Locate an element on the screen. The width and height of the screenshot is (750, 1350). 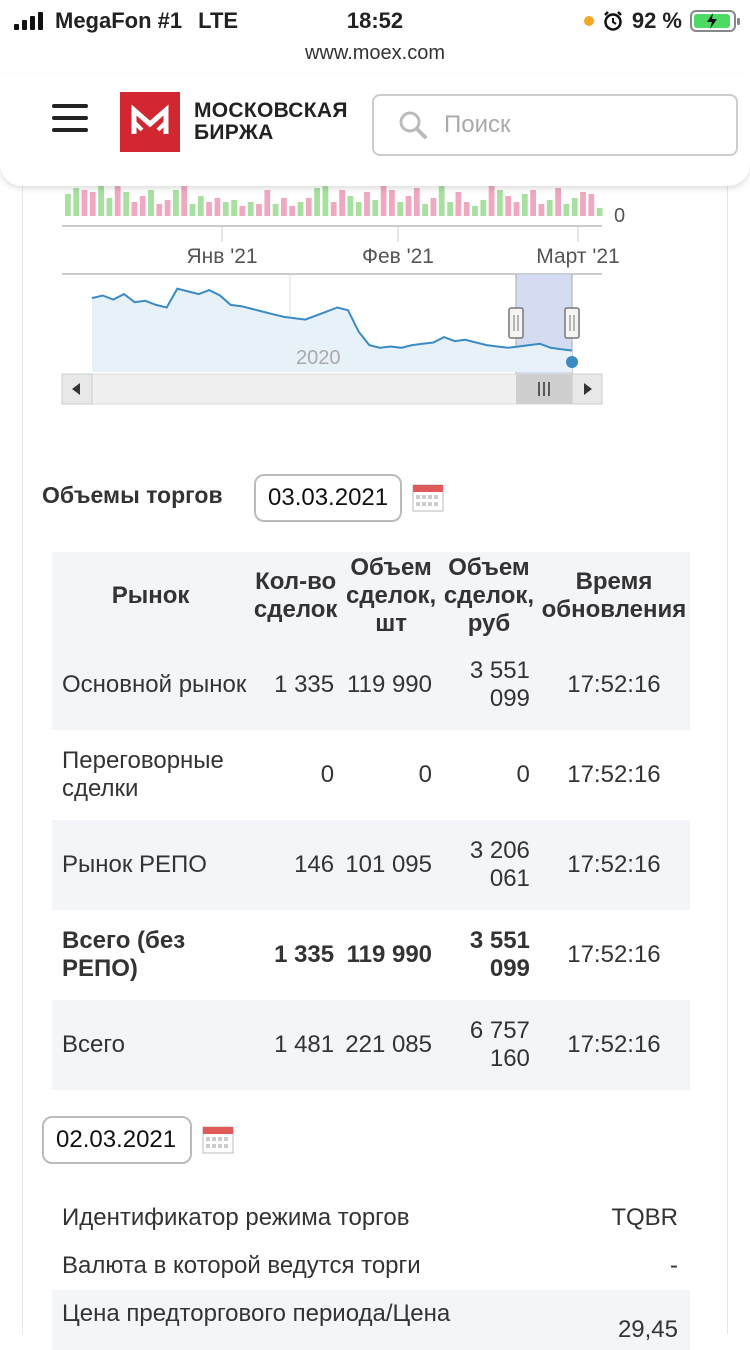
navigator-left-handle is located at coordinates (516, 323).